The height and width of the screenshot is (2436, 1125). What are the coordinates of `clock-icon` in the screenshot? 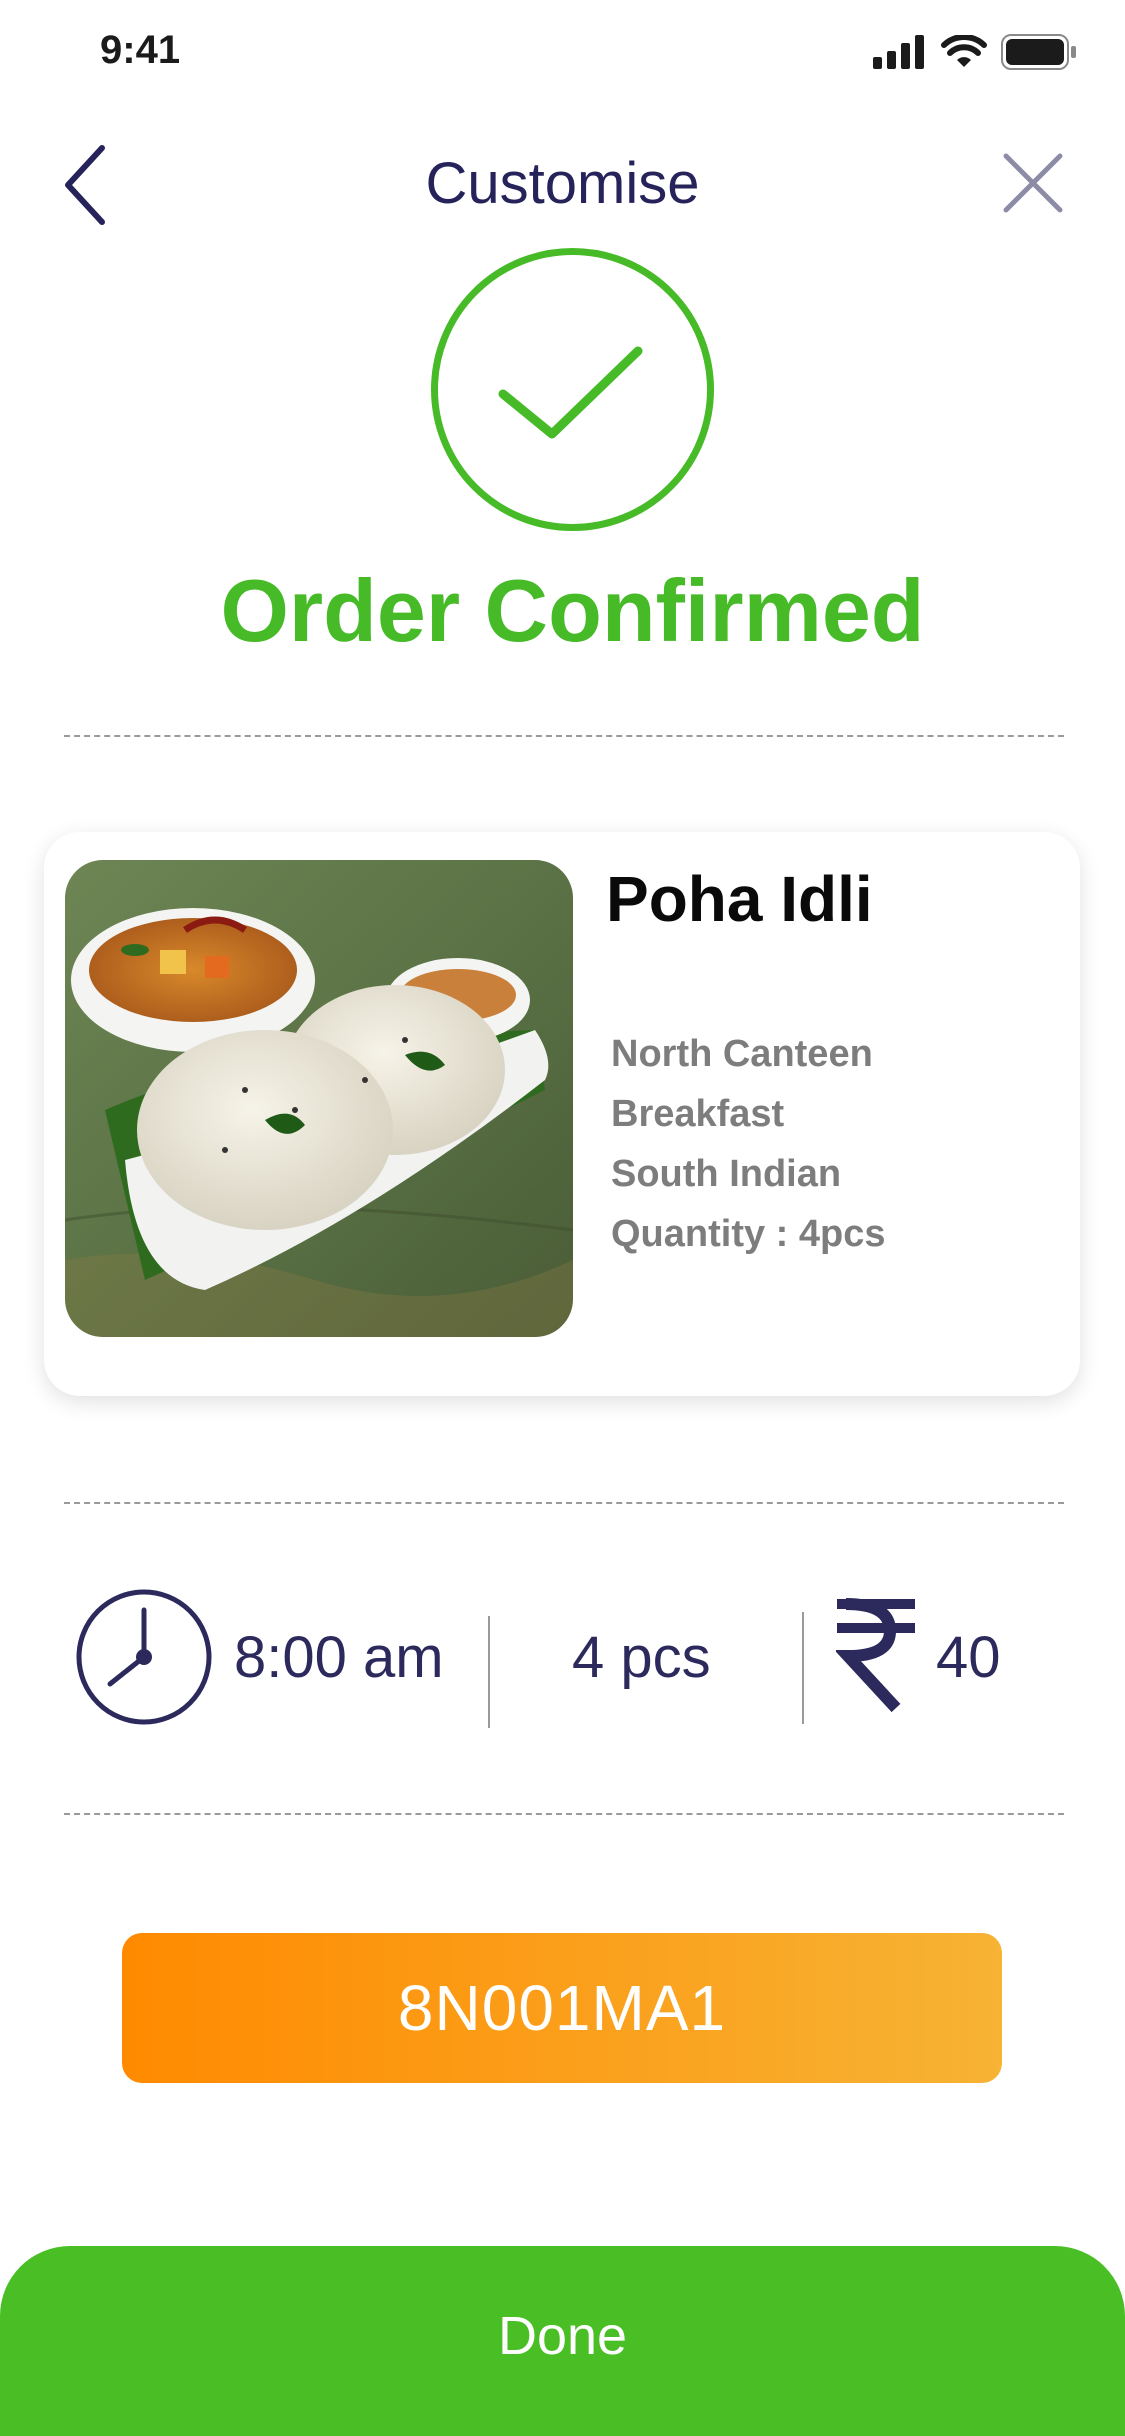 It's located at (144, 1657).